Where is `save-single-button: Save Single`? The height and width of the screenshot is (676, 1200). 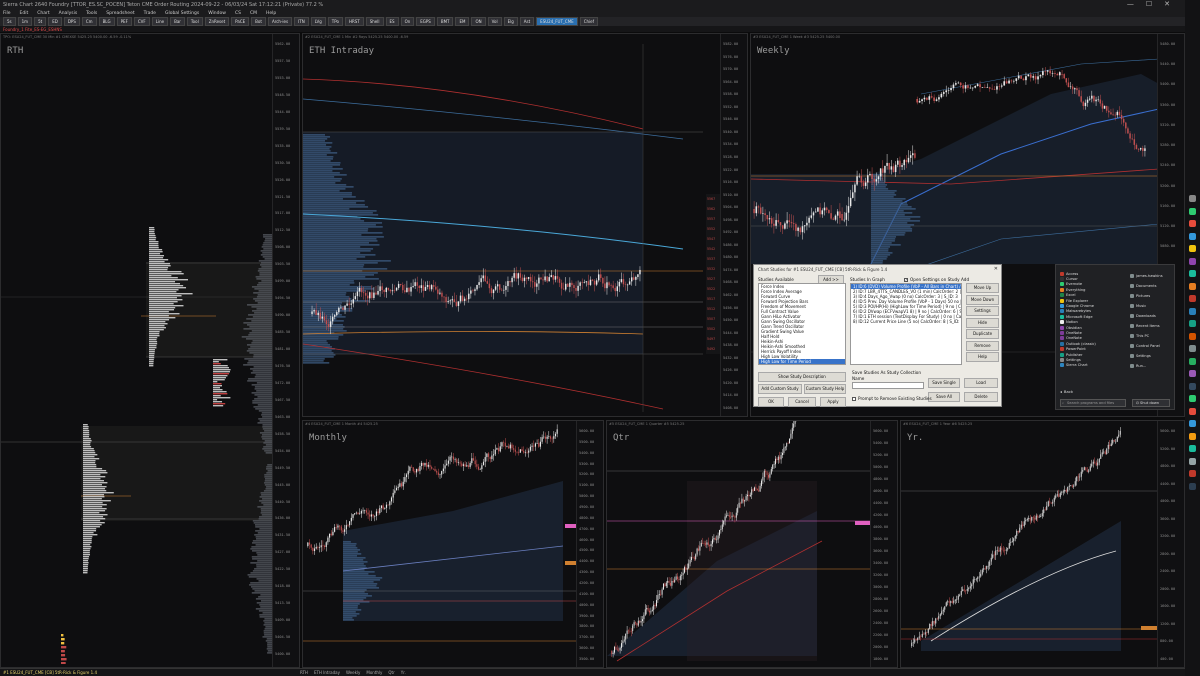
save-single-button: Save Single is located at coordinates (944, 383).